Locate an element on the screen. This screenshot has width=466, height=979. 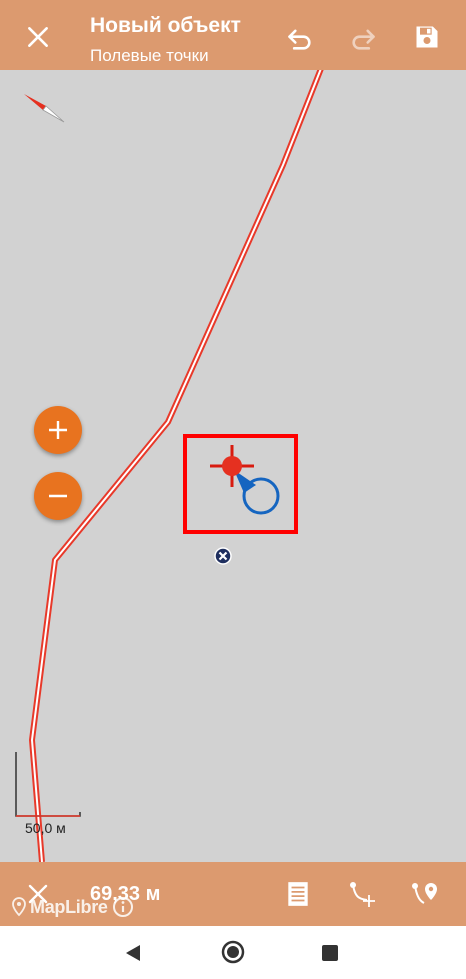
list-button is located at coordinates (298, 894).